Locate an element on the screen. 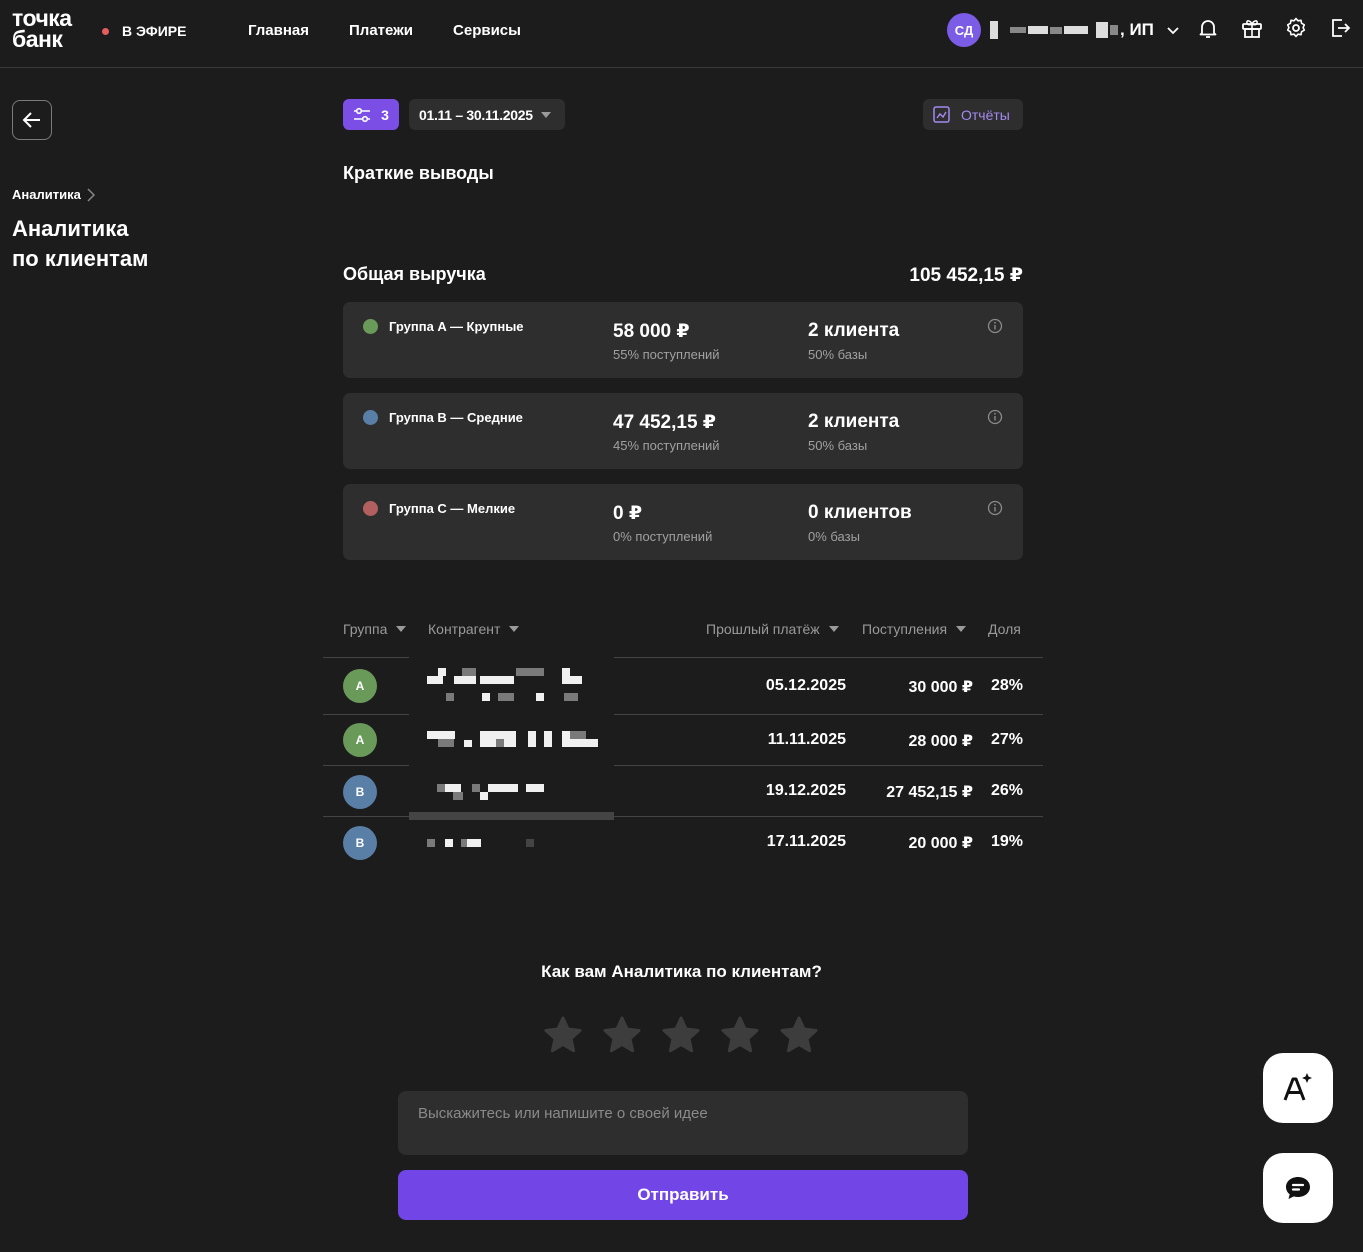 The image size is (1363, 1252). column-header-label: Поступления is located at coordinates (905, 629).